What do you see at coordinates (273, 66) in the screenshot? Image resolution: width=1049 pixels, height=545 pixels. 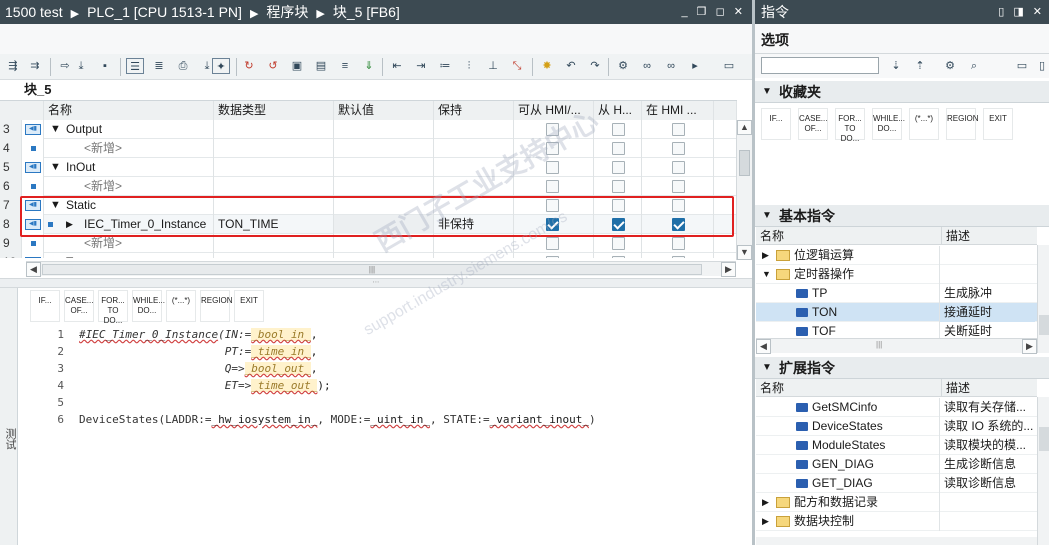 I see `uncall-icon: ↺` at bounding box center [273, 66].